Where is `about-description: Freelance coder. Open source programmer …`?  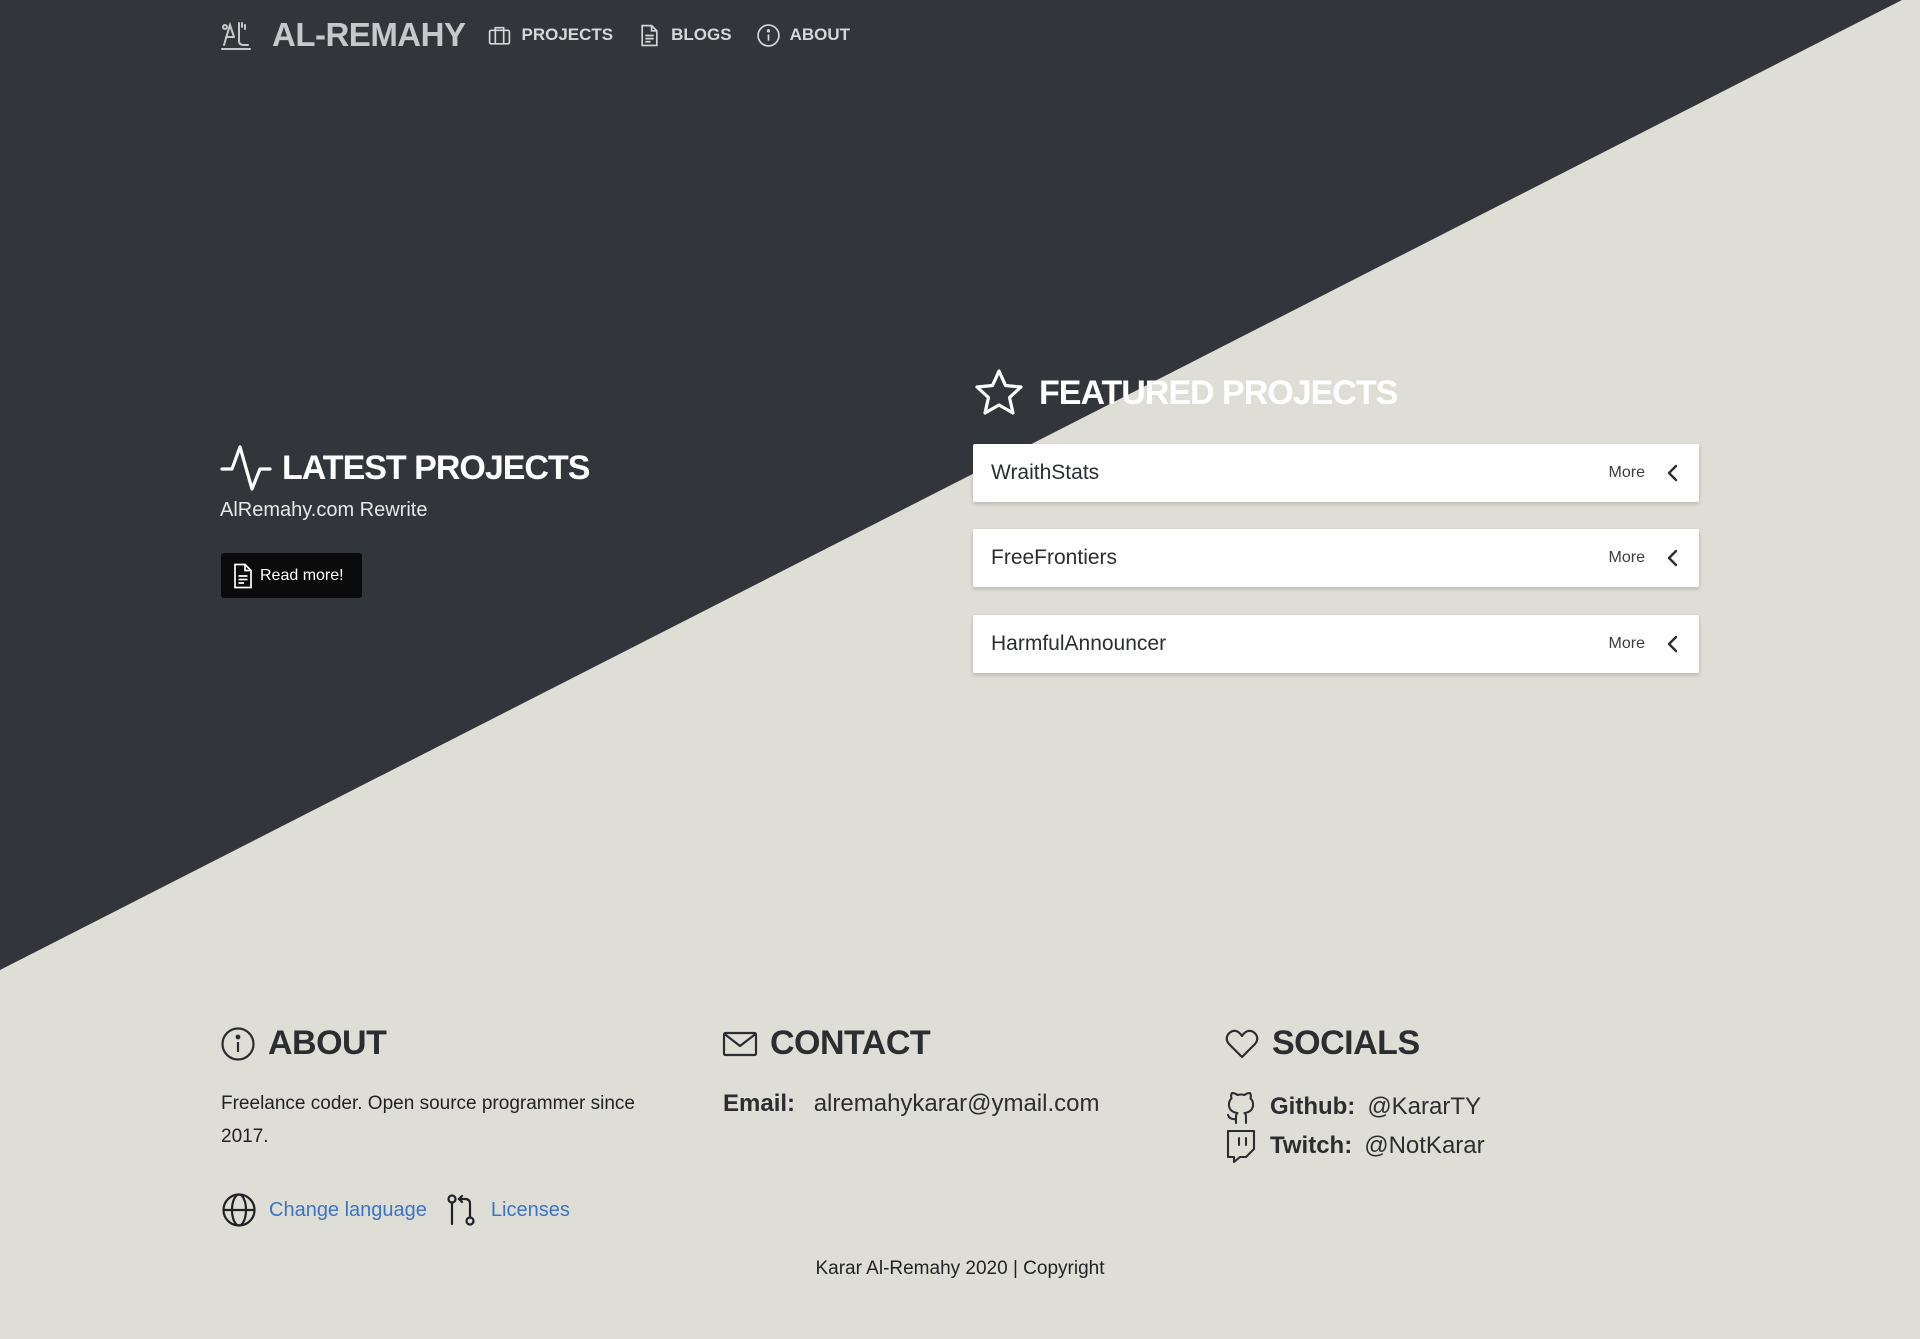 about-description: Freelance coder. Open source programmer … is located at coordinates (428, 1120).